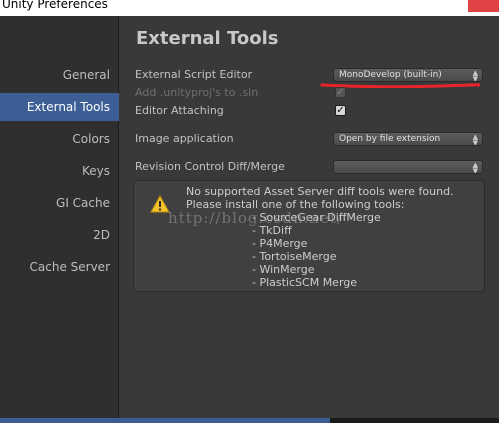  What do you see at coordinates (83, 203) in the screenshot?
I see `sidebar-item-gi-cache: GI Cache` at bounding box center [83, 203].